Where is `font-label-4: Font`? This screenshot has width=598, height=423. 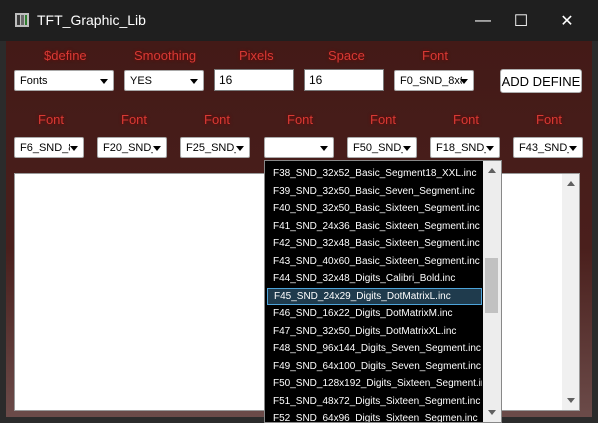
font-label-4: Font is located at coordinates (300, 119).